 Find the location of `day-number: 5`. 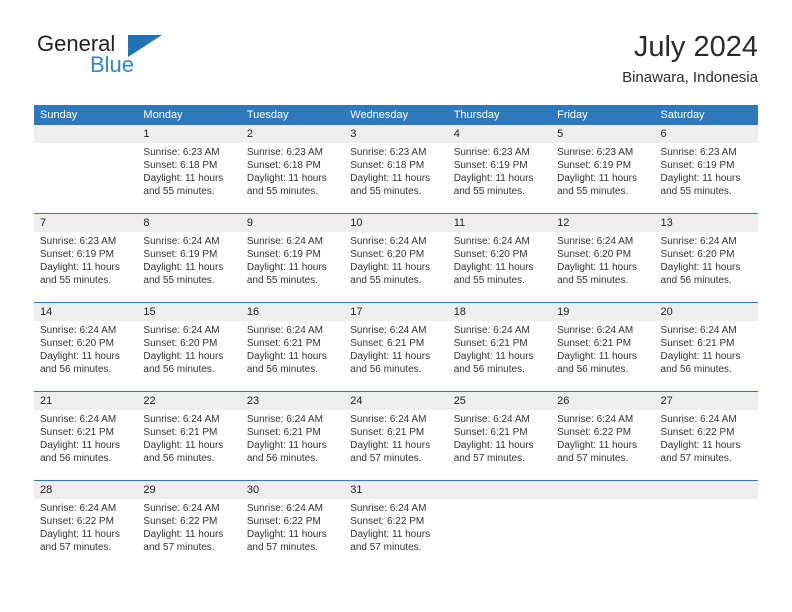

day-number: 5 is located at coordinates (602, 134).